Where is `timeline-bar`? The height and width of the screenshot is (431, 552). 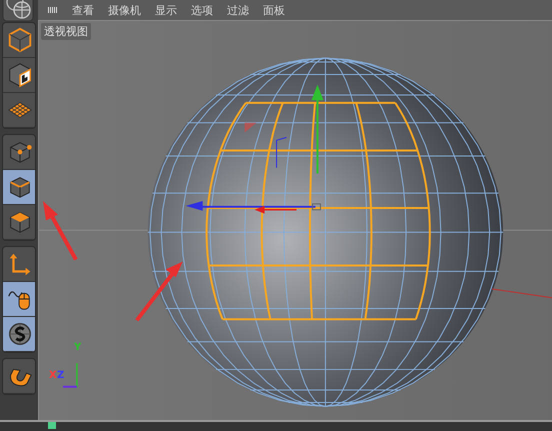
timeline-bar is located at coordinates (276, 425).